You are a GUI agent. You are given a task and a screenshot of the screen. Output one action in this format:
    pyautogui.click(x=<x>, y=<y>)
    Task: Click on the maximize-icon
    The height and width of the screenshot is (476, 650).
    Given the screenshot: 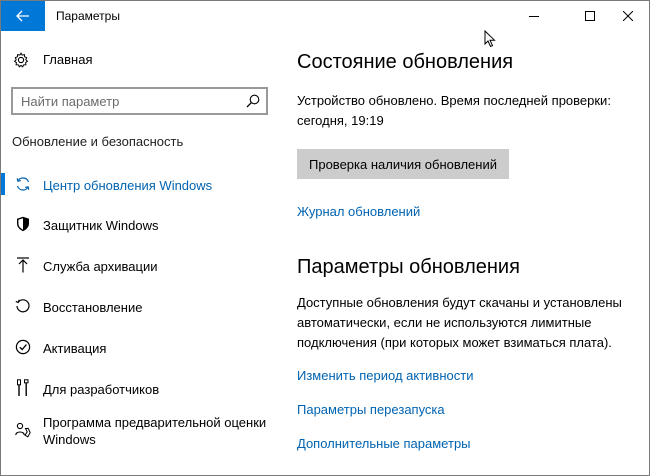 What is the action you would take?
    pyautogui.click(x=590, y=16)
    